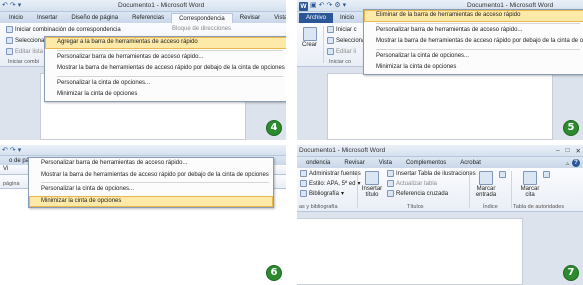  What do you see at coordinates (313, 6) in the screenshot?
I see `save-icon: ▣` at bounding box center [313, 6].